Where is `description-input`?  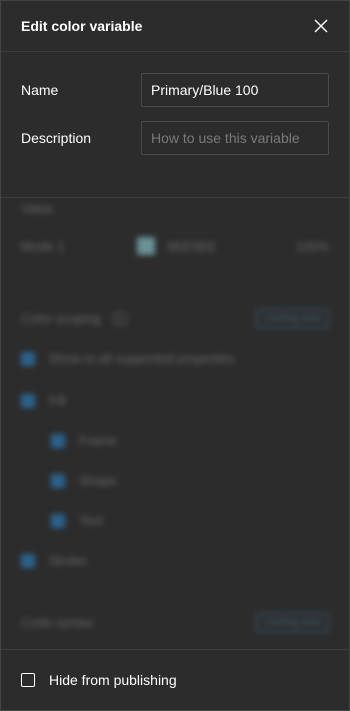
description-input is located at coordinates (235, 138).